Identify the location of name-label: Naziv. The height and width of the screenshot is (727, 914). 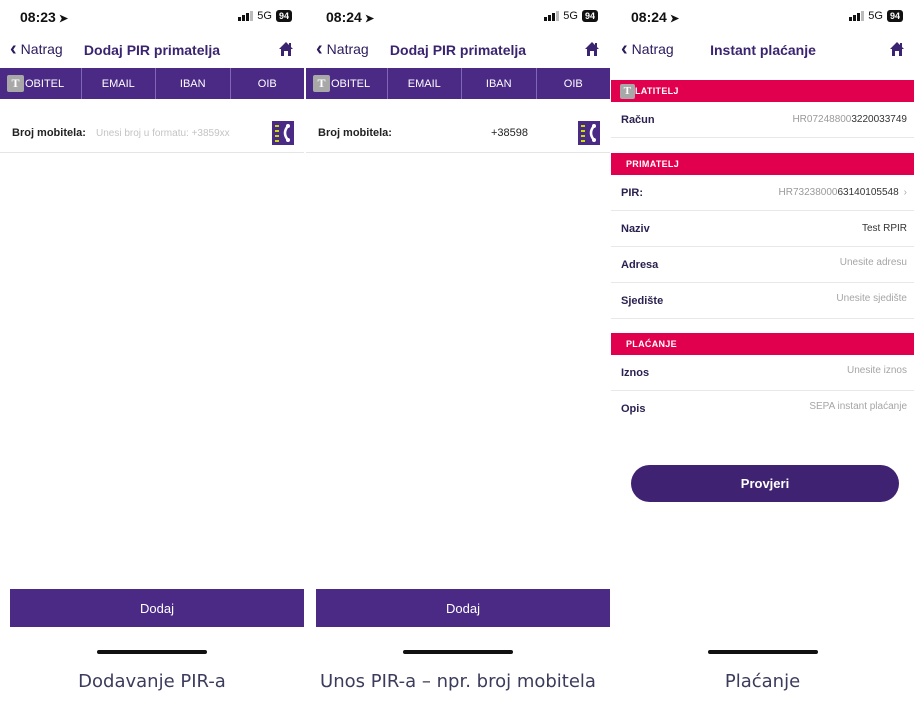
(635, 229).